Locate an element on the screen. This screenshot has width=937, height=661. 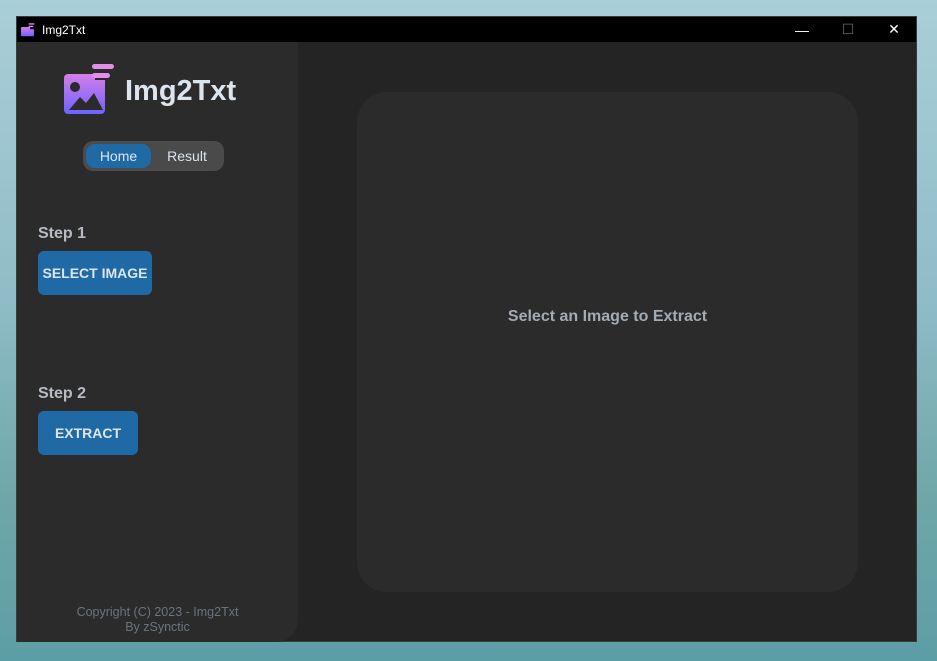
tab-home: Home is located at coordinates (118, 156).